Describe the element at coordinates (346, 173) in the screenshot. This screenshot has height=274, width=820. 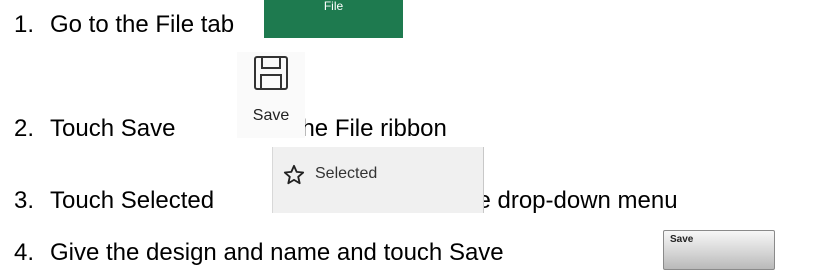
I see `selected-menu-label: Selected` at that location.